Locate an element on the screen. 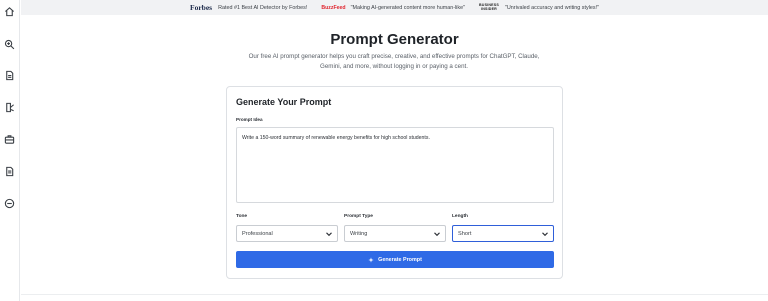 The image size is (768, 301). buzzfeed-logo: BuzzFeed is located at coordinates (333, 7).